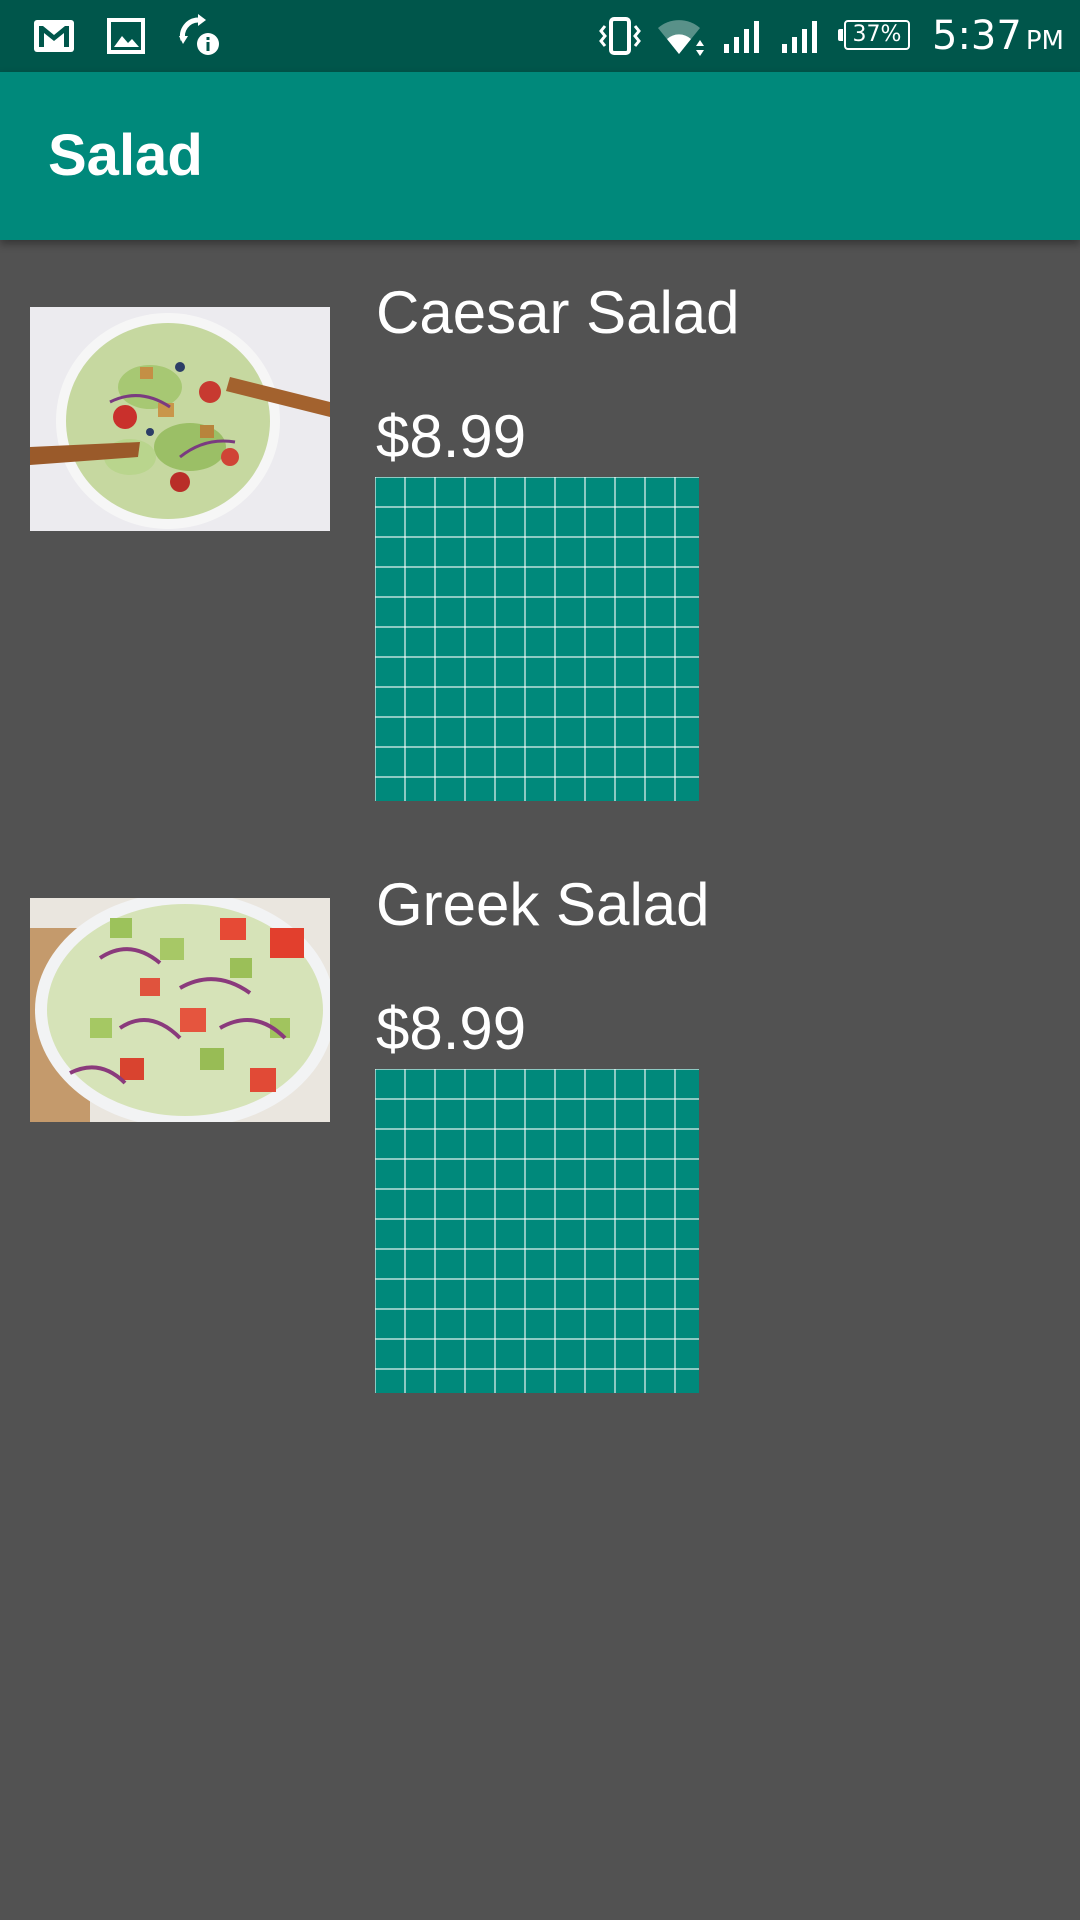 The width and height of the screenshot is (1080, 1920). I want to click on caesar-salad-image, so click(180, 419).